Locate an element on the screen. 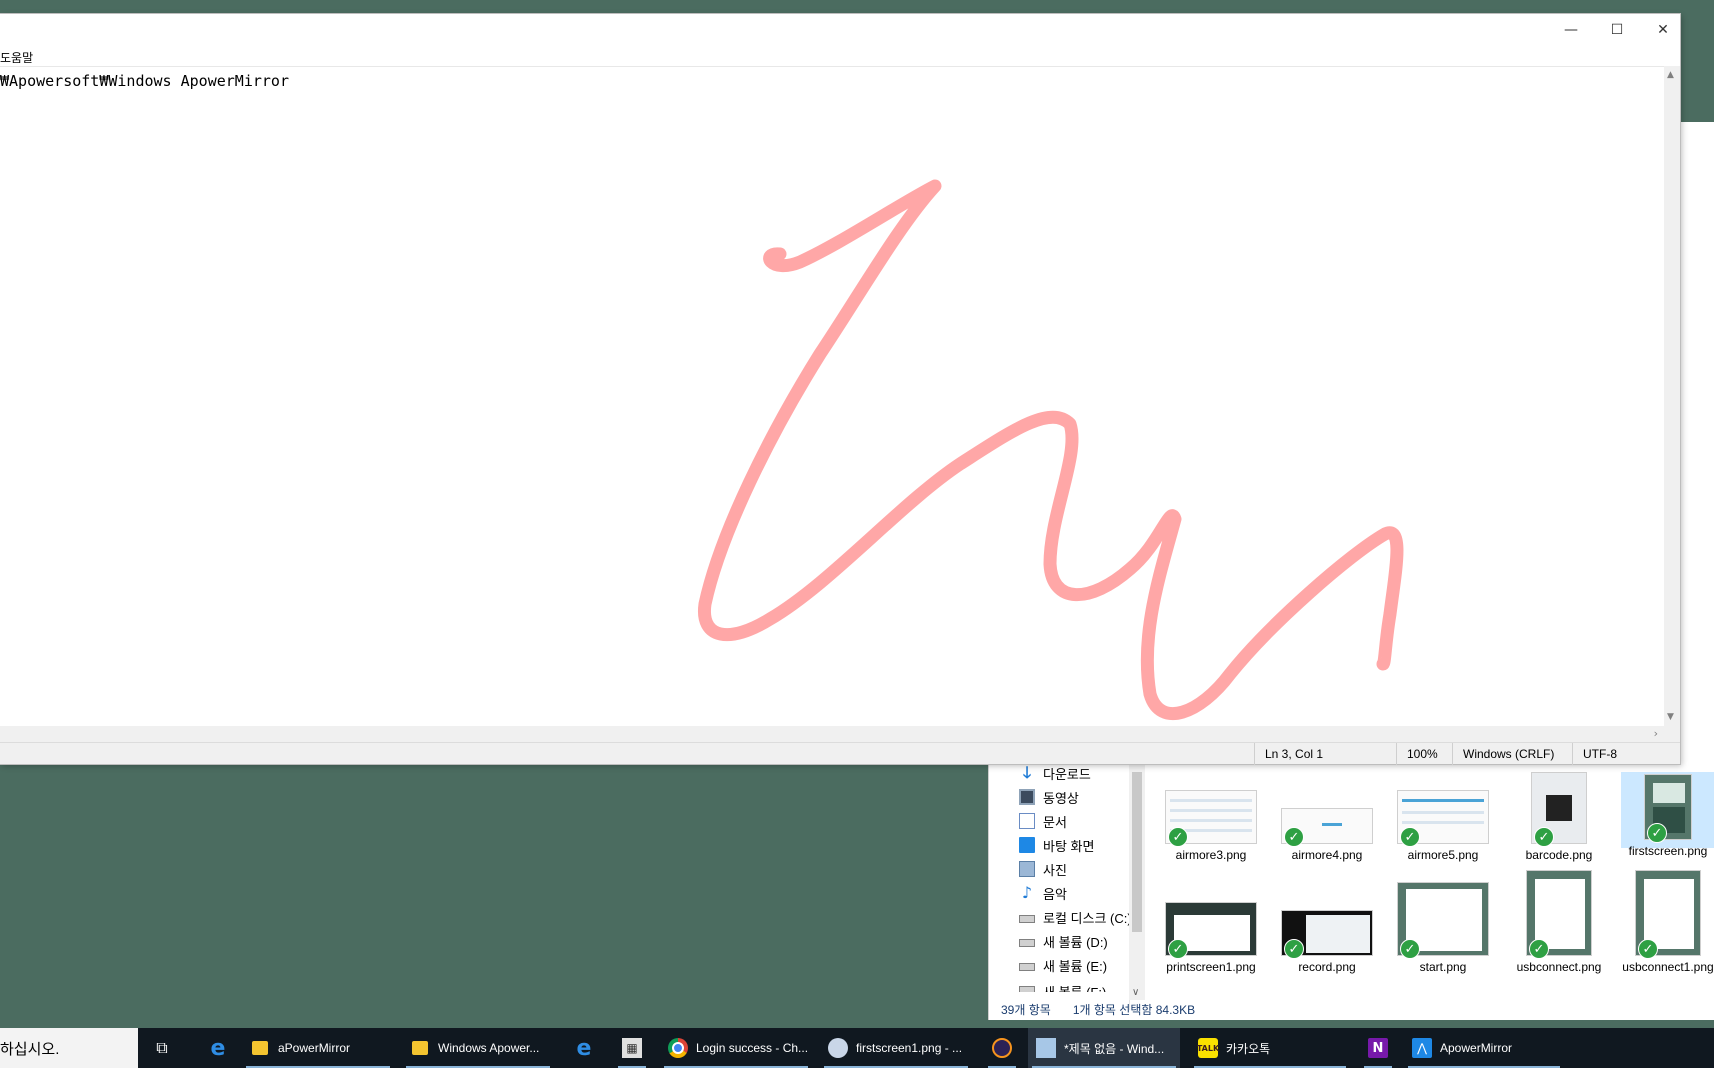 This screenshot has width=1714, height=1068. nav-item-drive-f: 새 볼륨 (F:) is located at coordinates (1062, 987).